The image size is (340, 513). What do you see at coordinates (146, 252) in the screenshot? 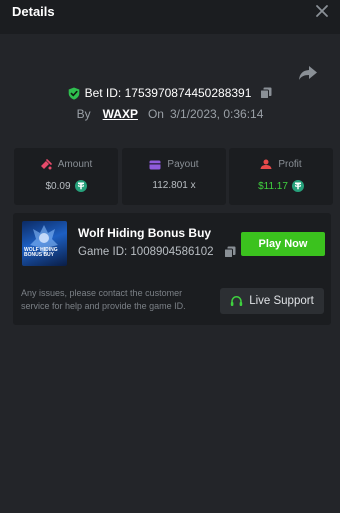
I see `game-id-text: Game ID: 1008904586102` at bounding box center [146, 252].